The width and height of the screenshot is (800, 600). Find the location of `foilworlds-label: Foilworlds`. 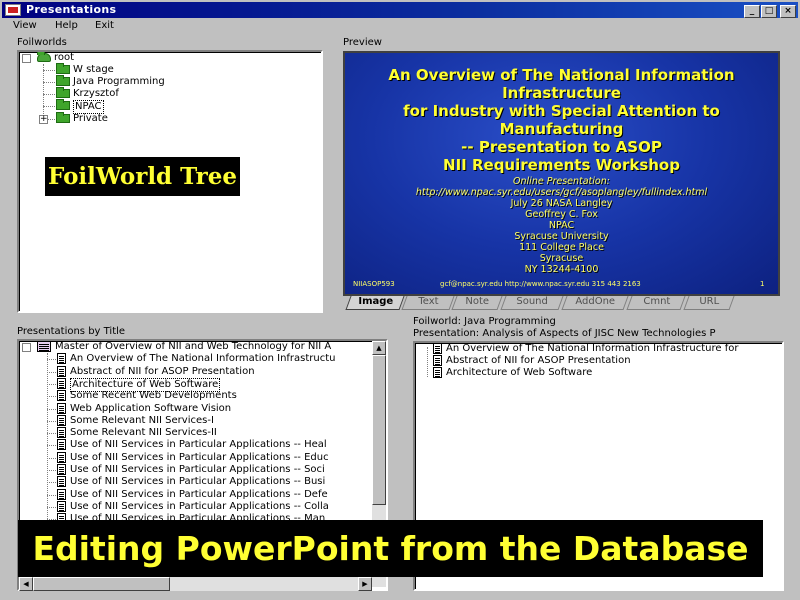

foilworlds-label: Foilworlds is located at coordinates (42, 42).